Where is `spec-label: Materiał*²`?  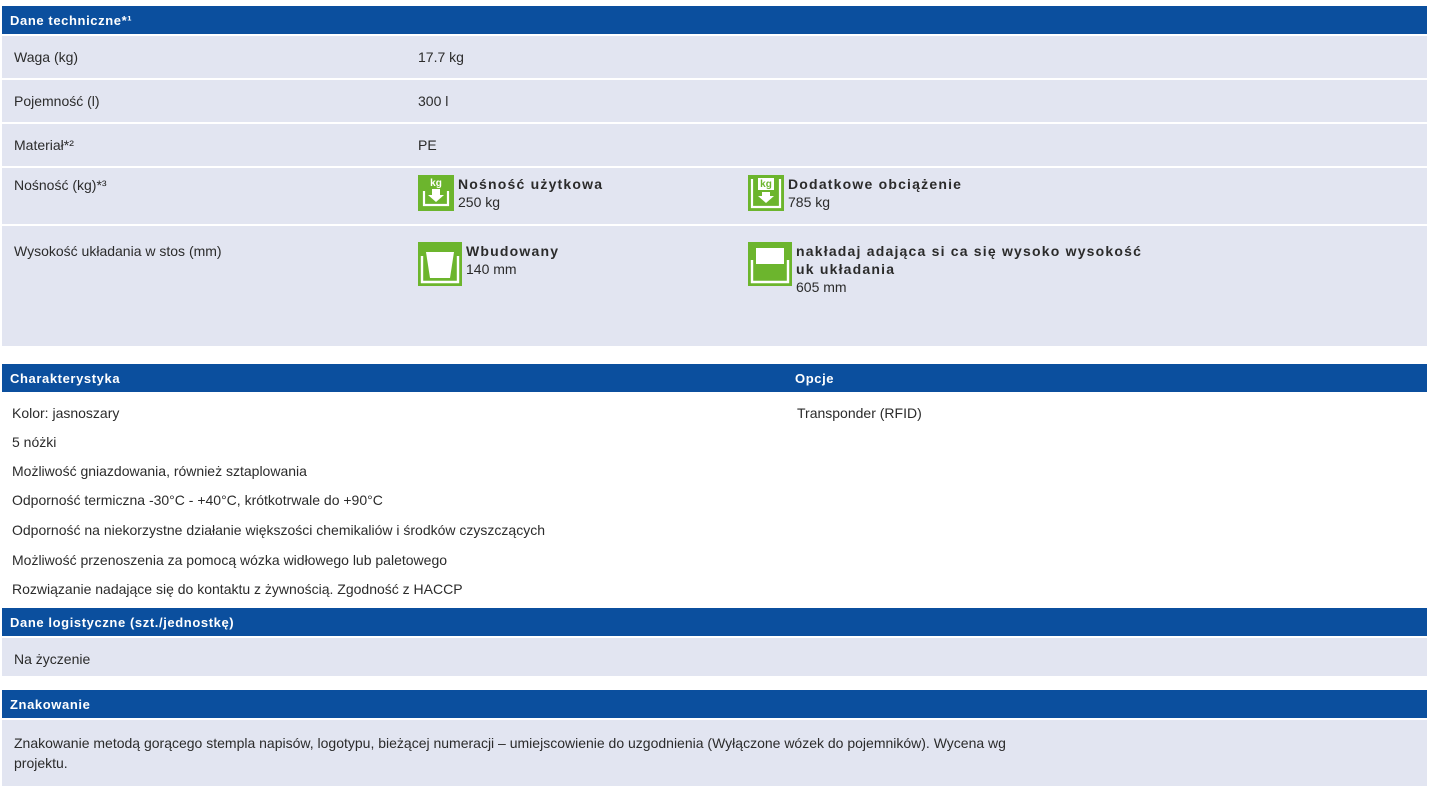
spec-label: Materiał*² is located at coordinates (44, 145).